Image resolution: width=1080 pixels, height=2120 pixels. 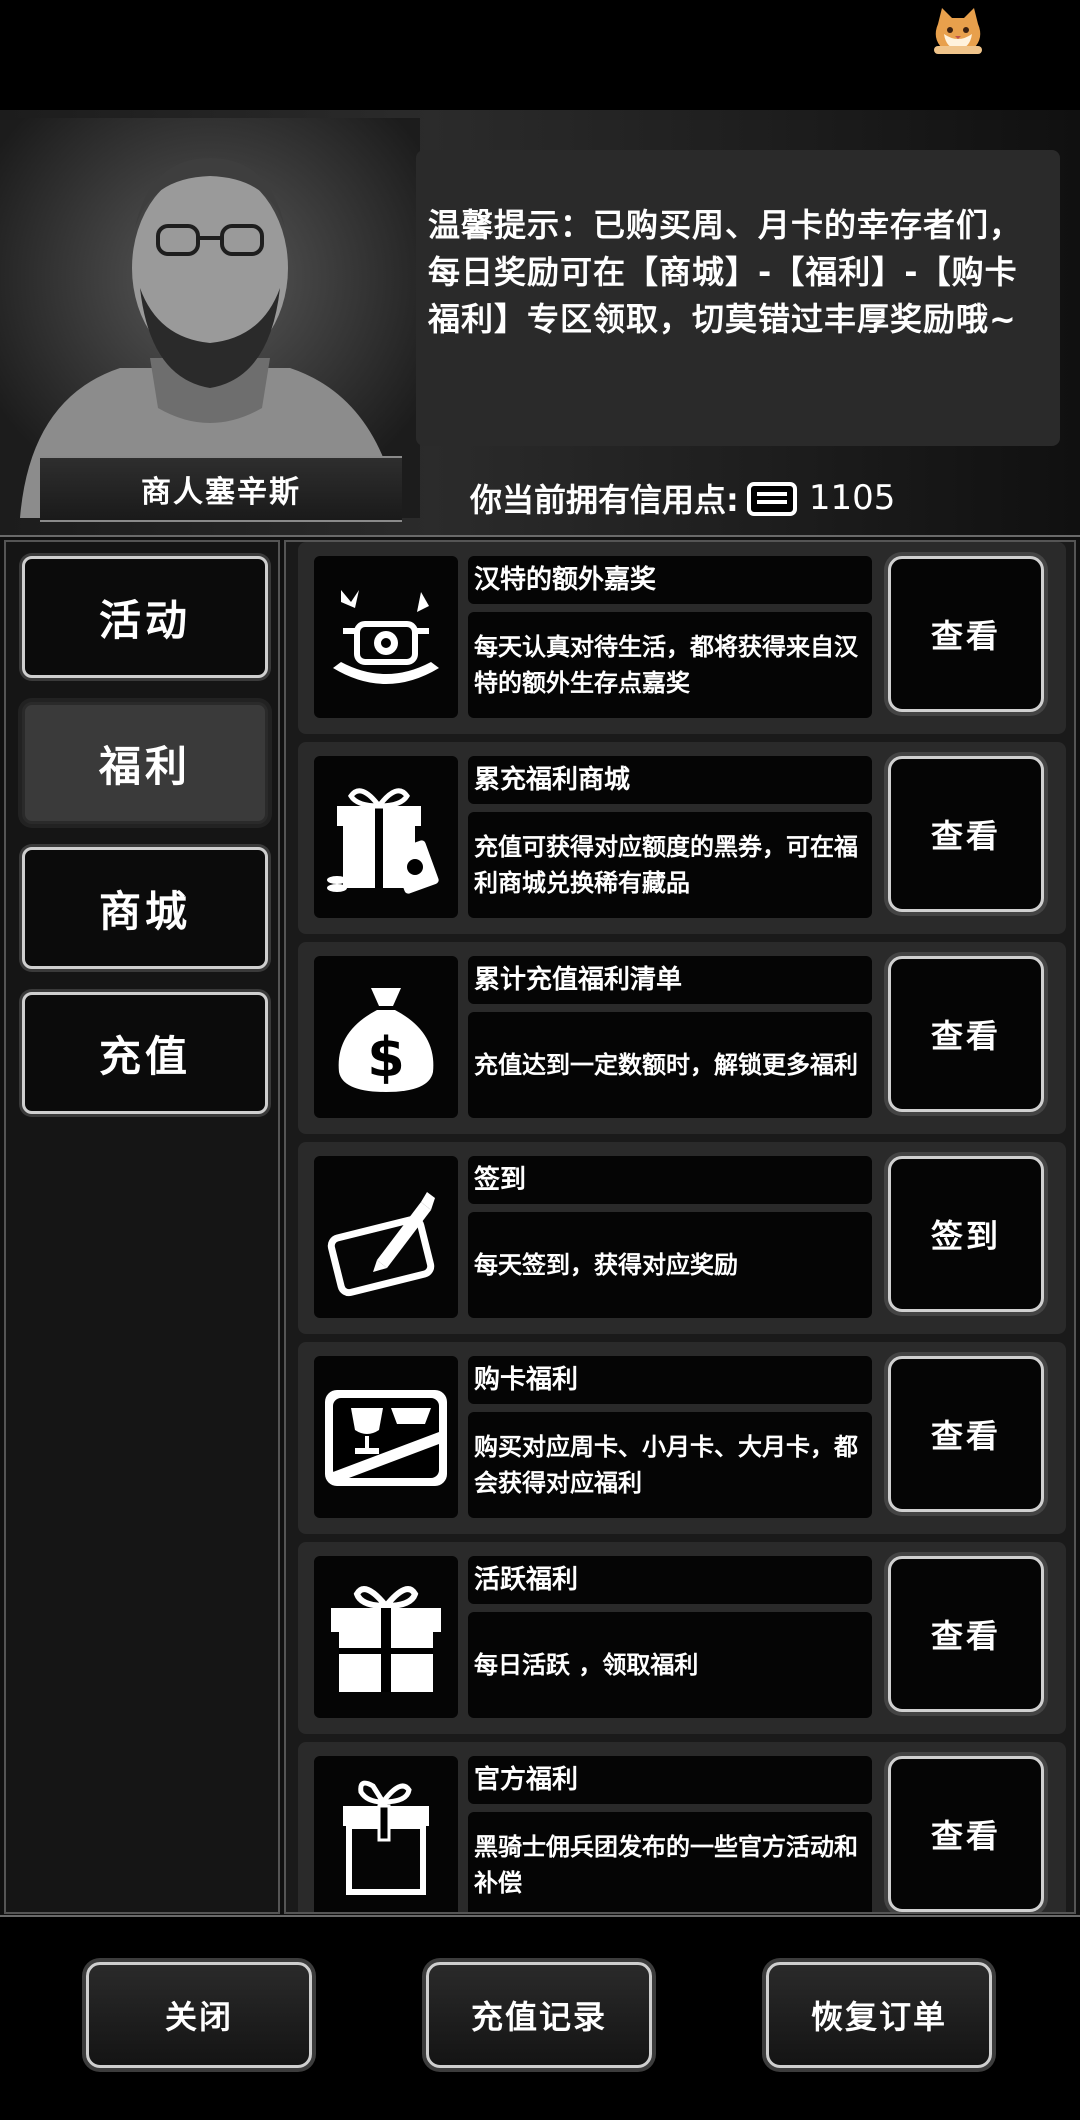 I want to click on close-button: 关闭, so click(x=199, y=2015).